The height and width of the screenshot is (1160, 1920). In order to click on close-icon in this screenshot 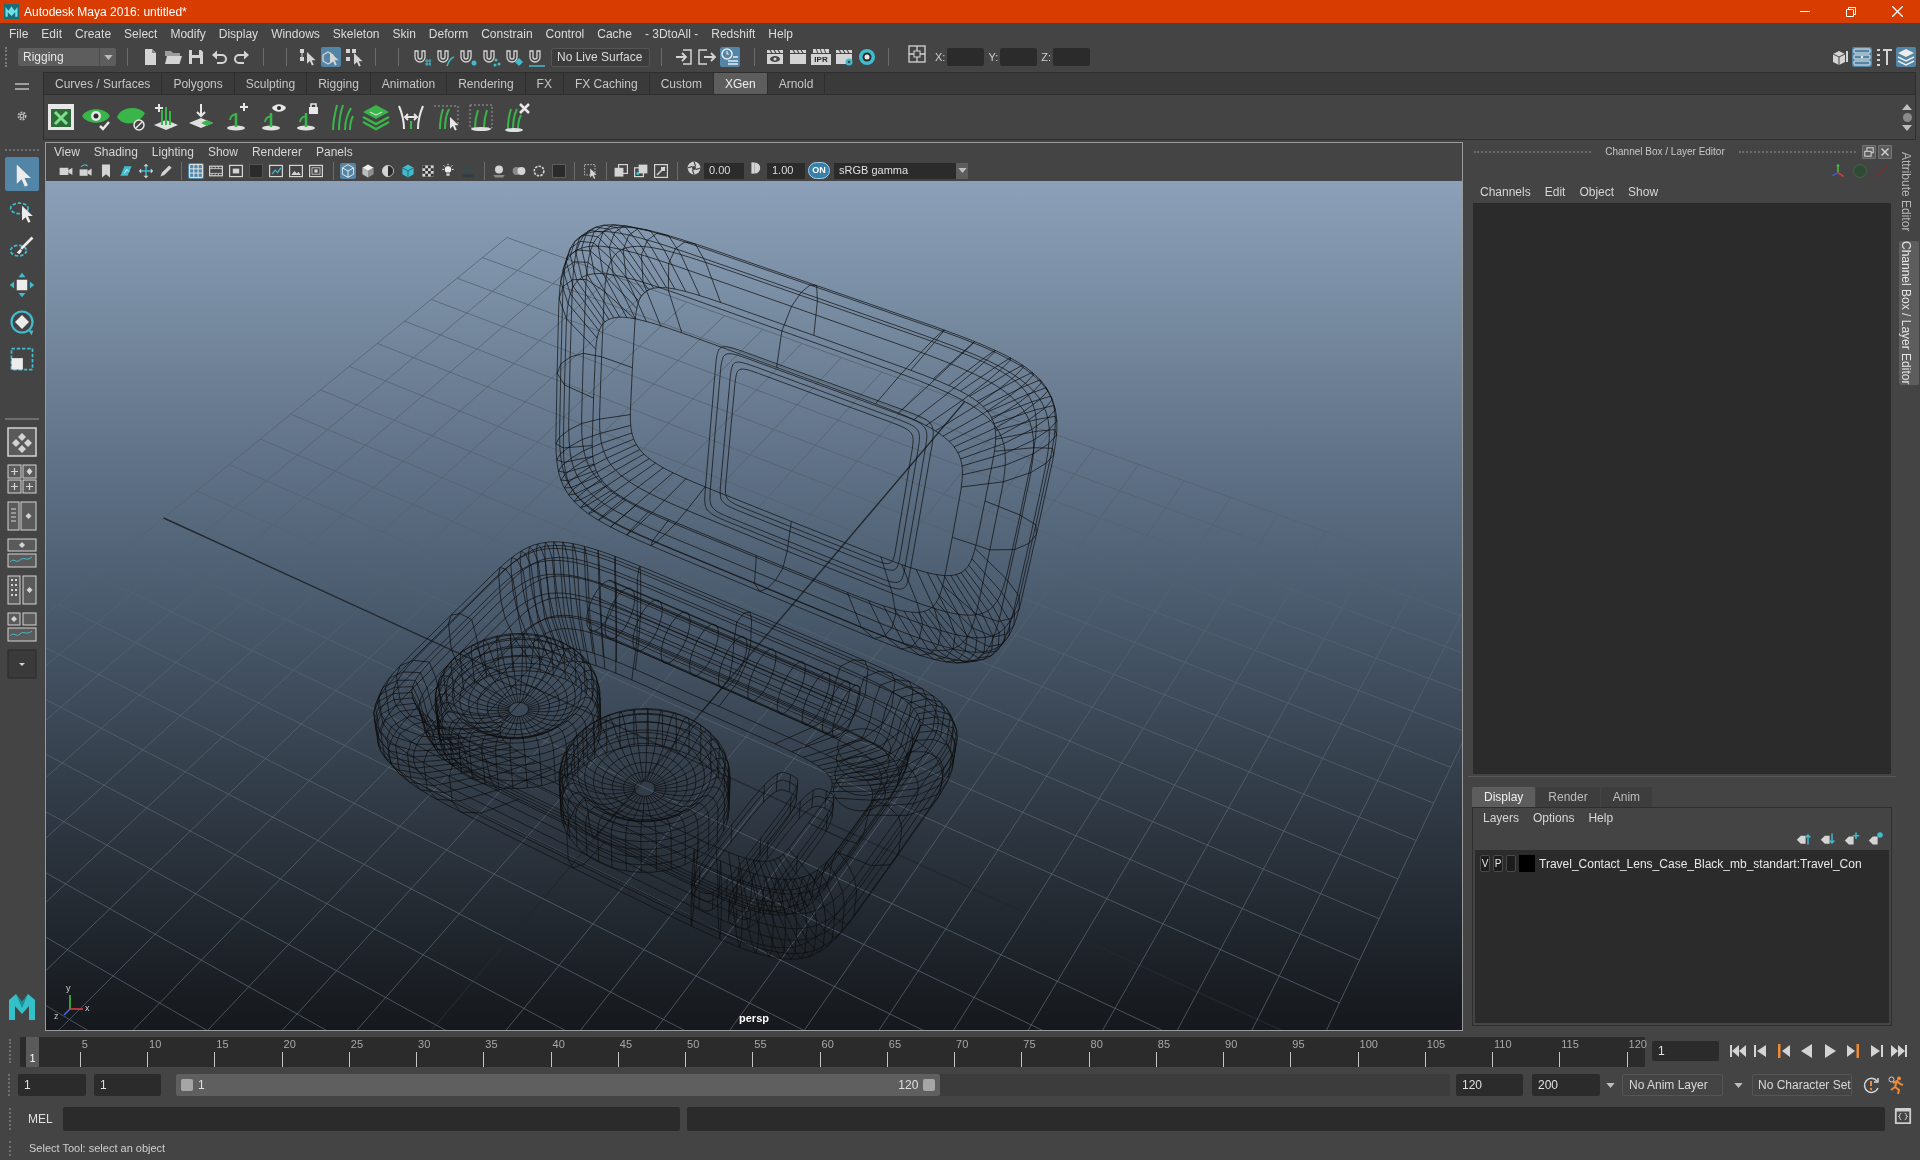, I will do `click(1885, 151)`.